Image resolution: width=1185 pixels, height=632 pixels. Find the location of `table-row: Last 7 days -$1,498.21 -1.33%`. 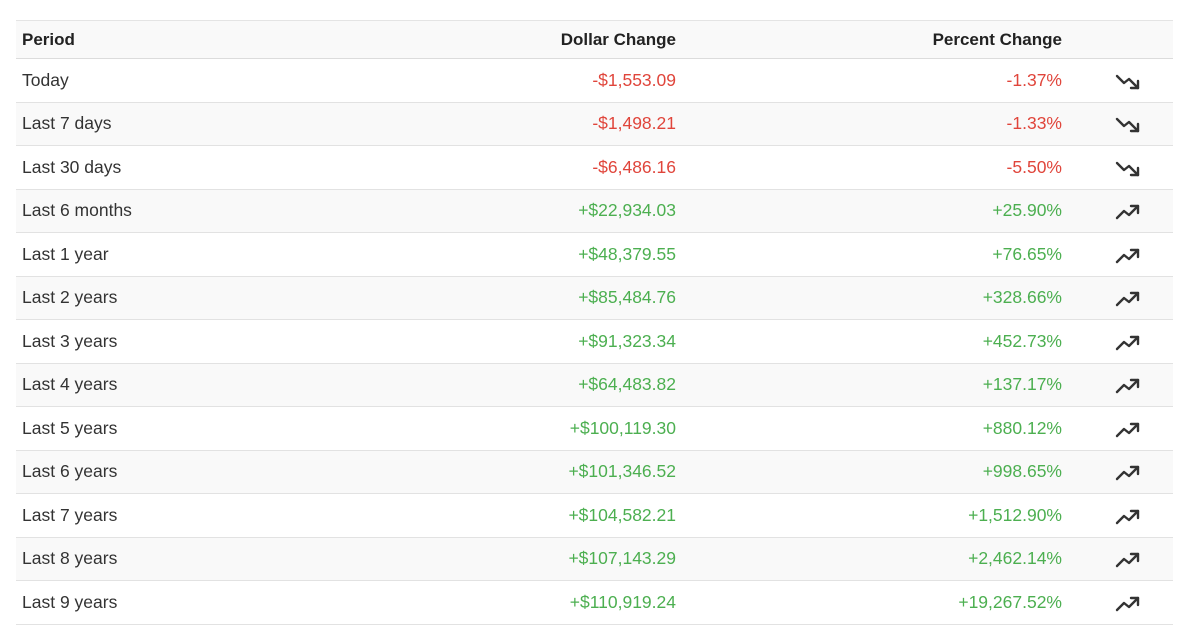

table-row: Last 7 days -$1,498.21 -1.33% is located at coordinates (594, 124).